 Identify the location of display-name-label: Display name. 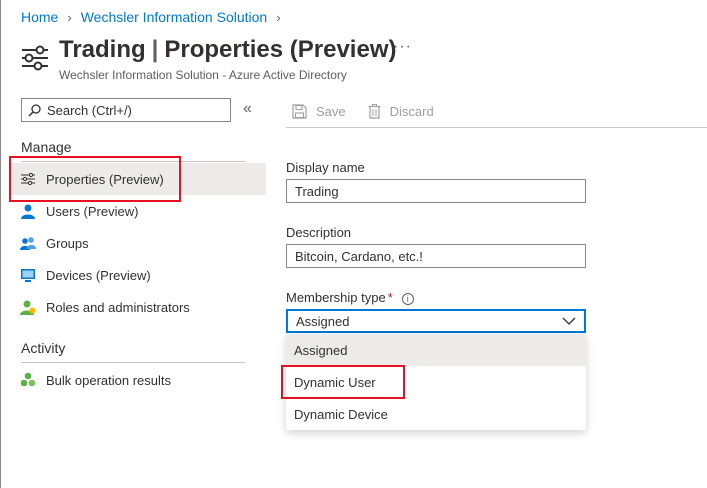
(325, 167).